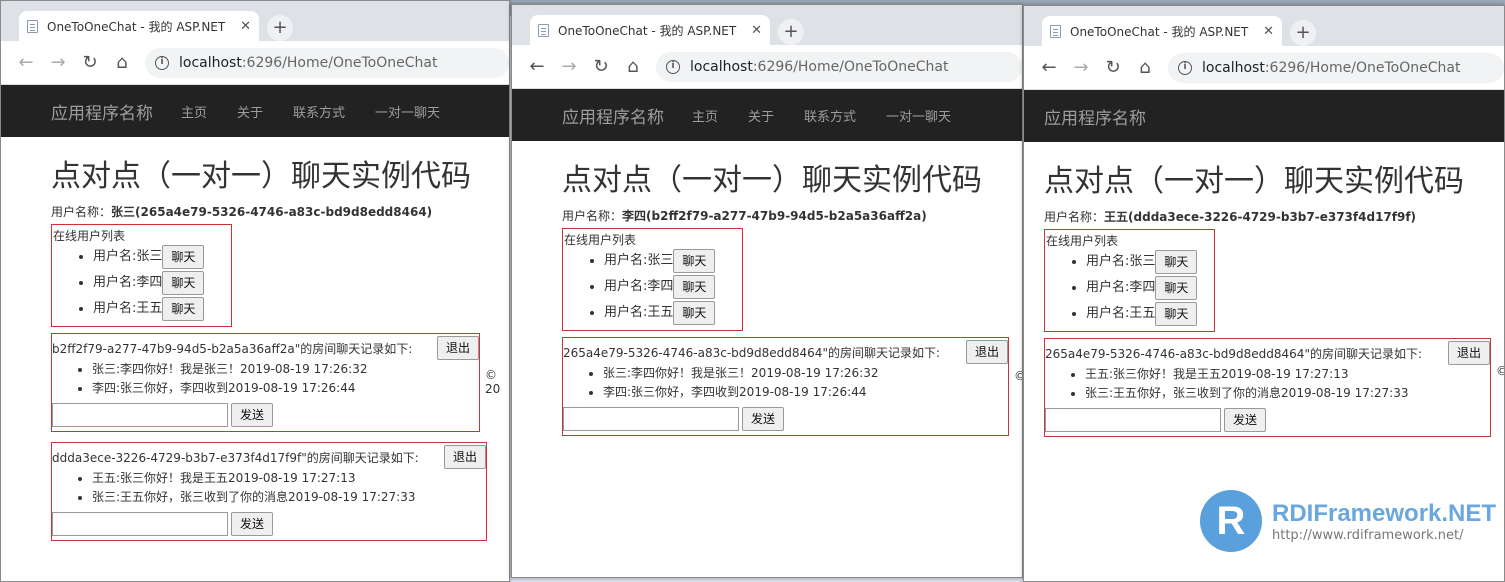  Describe the element at coordinates (128, 282) in the screenshot. I see `online-user-name: 用户名:李四` at that location.